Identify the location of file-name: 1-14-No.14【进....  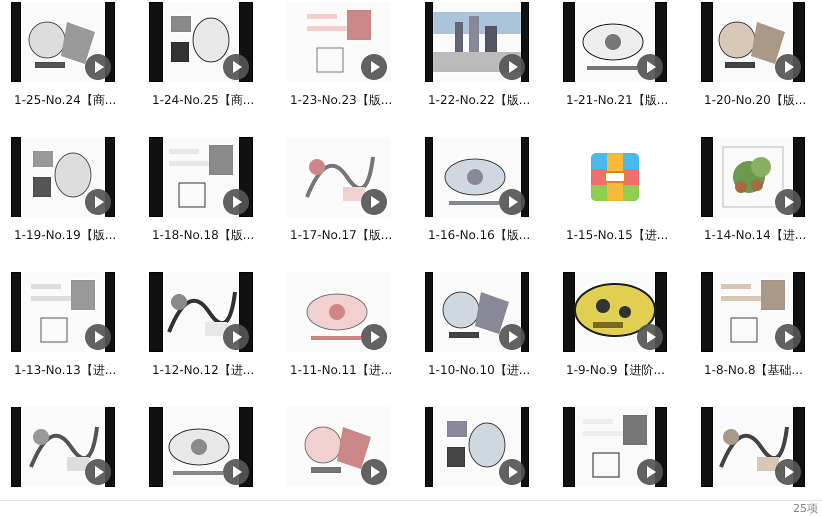
(755, 235).